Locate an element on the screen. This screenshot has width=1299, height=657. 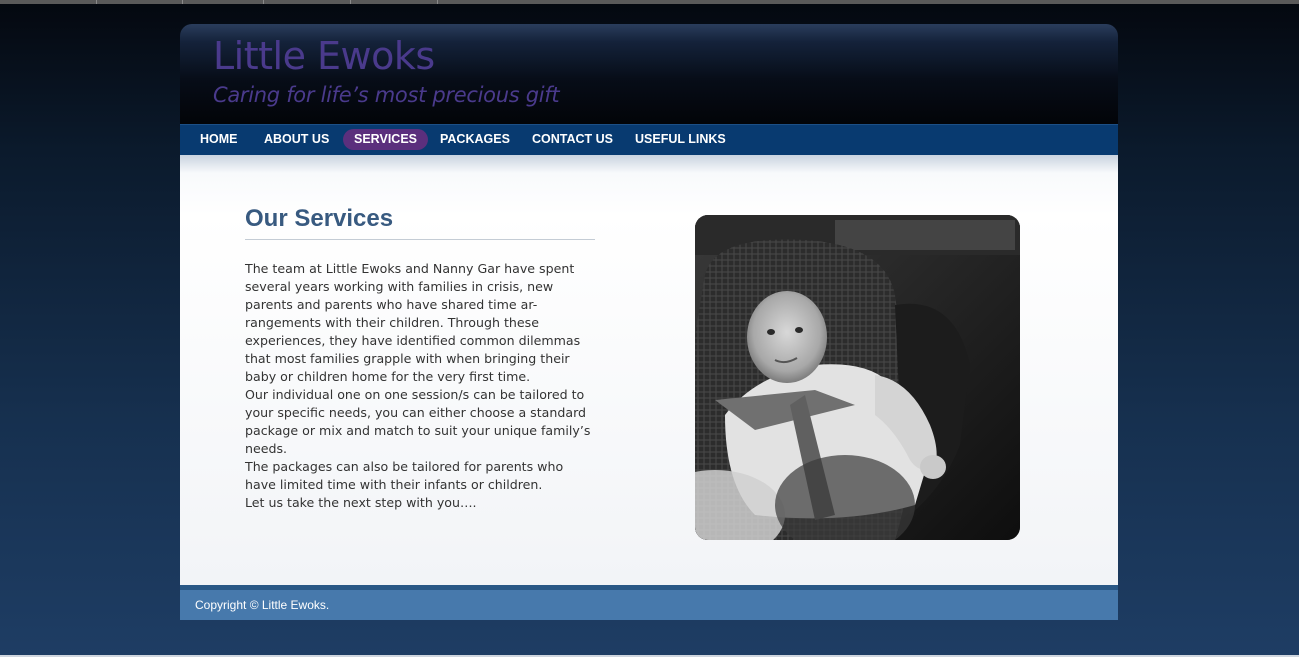
nav-about-us: ABOUT US is located at coordinates (296, 139).